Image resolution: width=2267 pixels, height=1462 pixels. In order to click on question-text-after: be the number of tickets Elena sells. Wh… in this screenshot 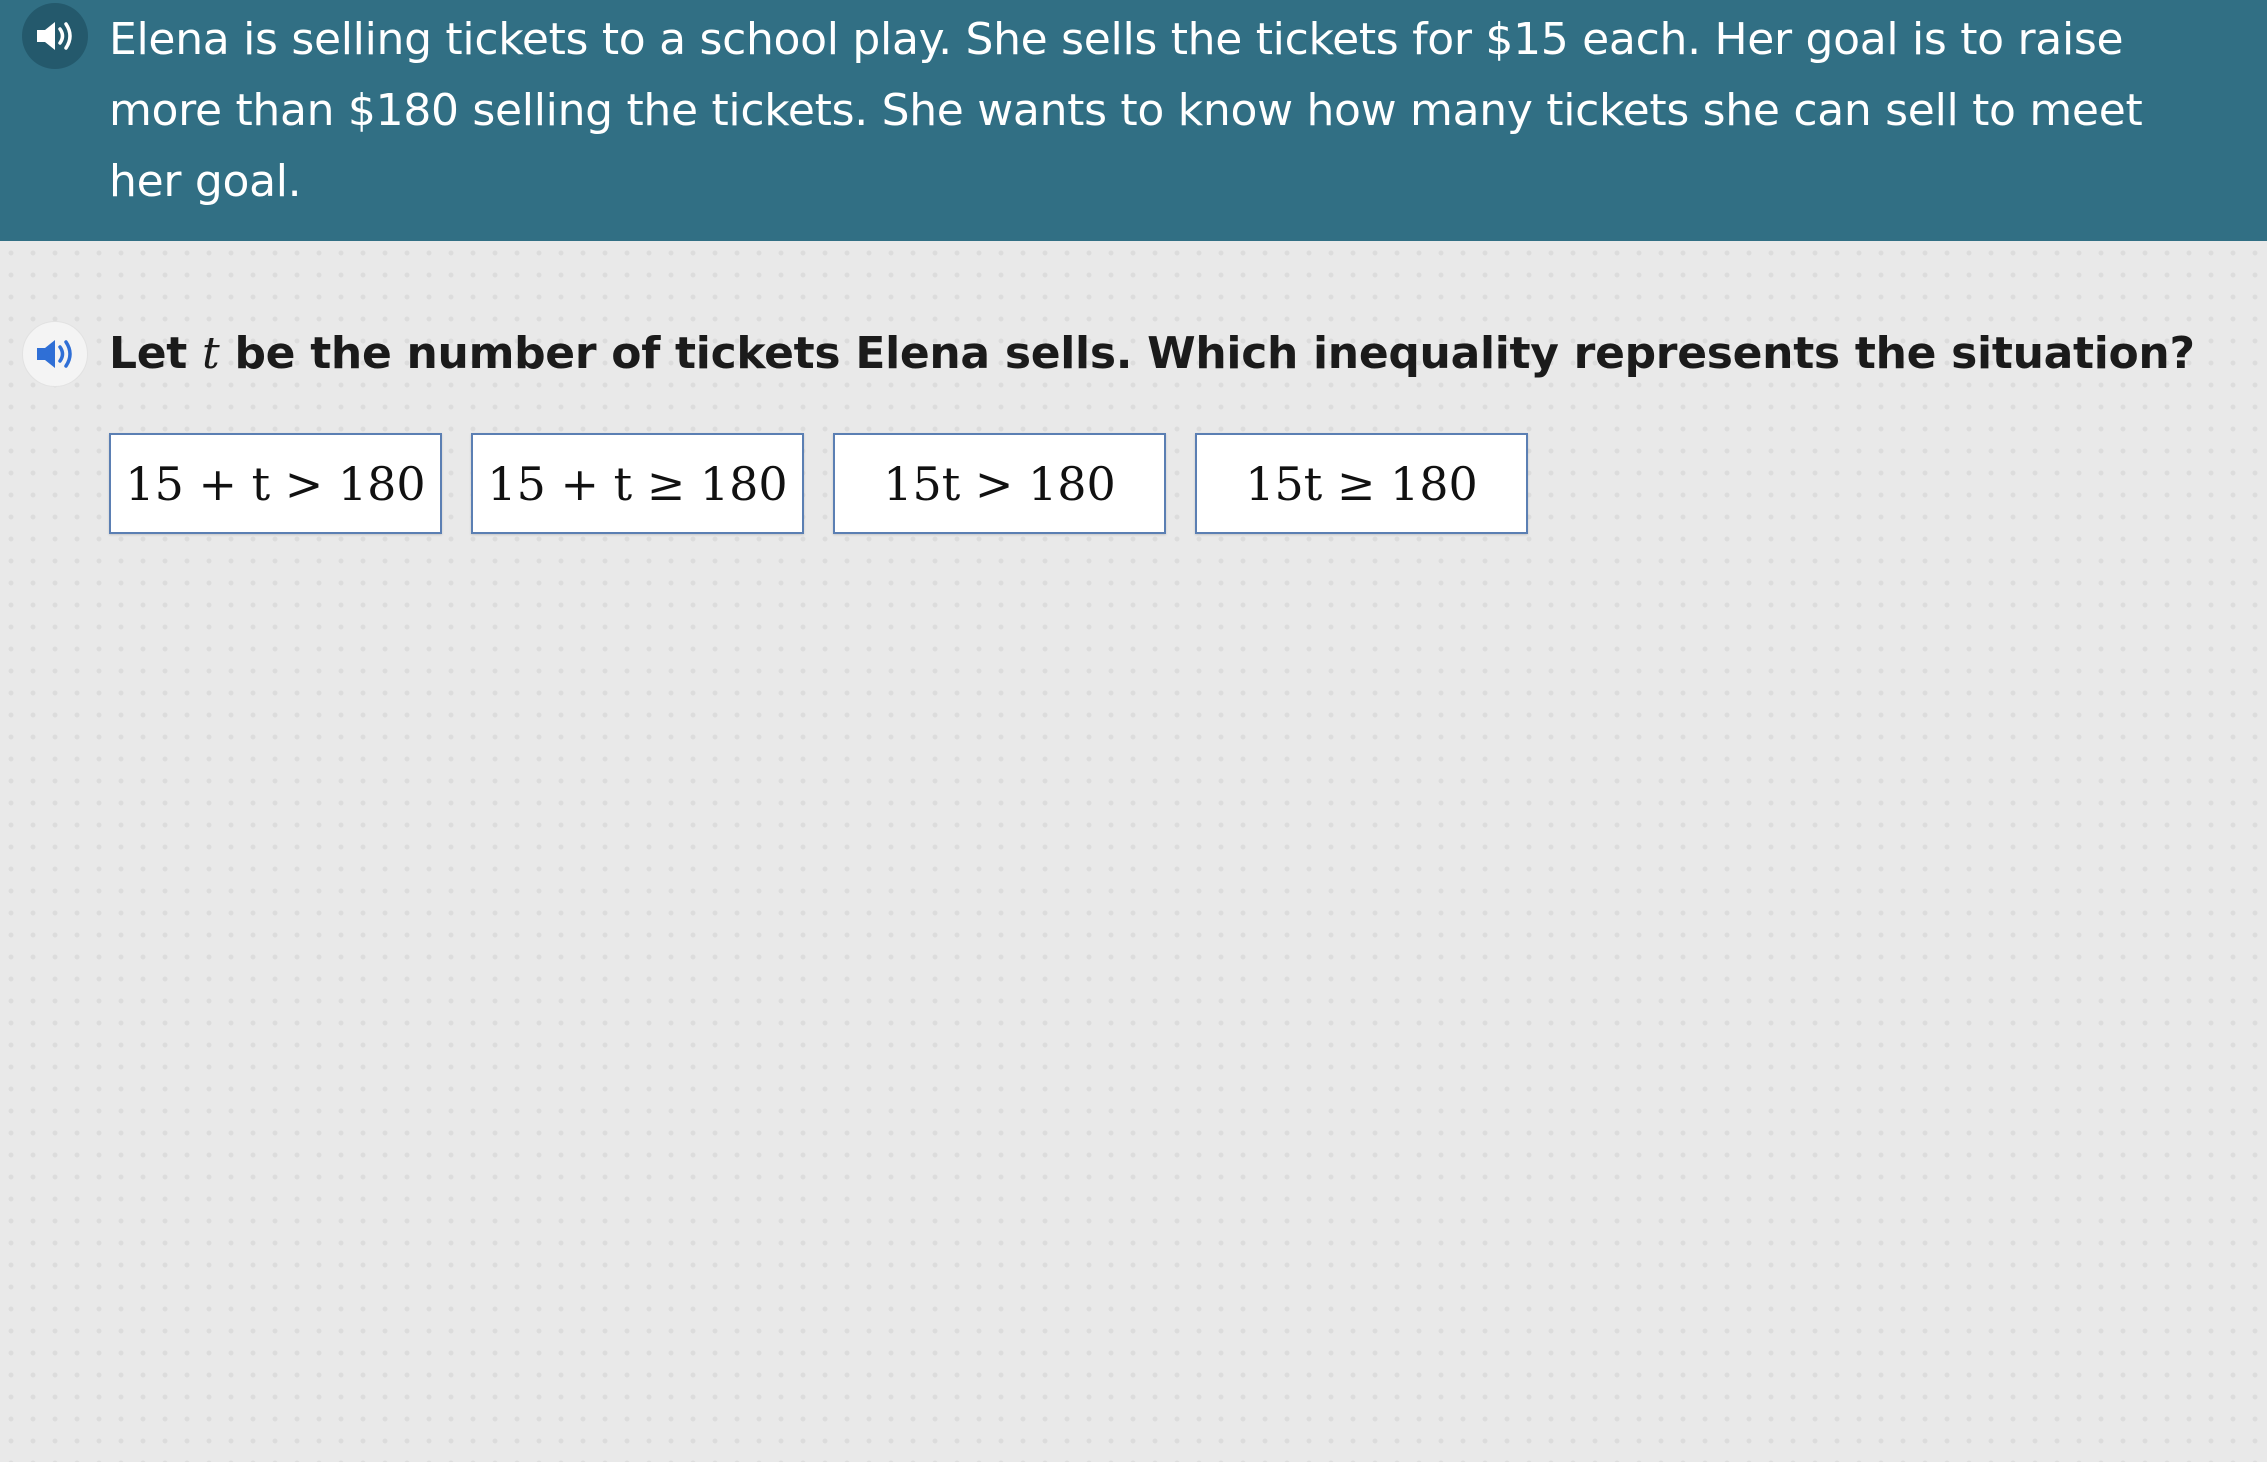, I will do `click(1207, 353)`.